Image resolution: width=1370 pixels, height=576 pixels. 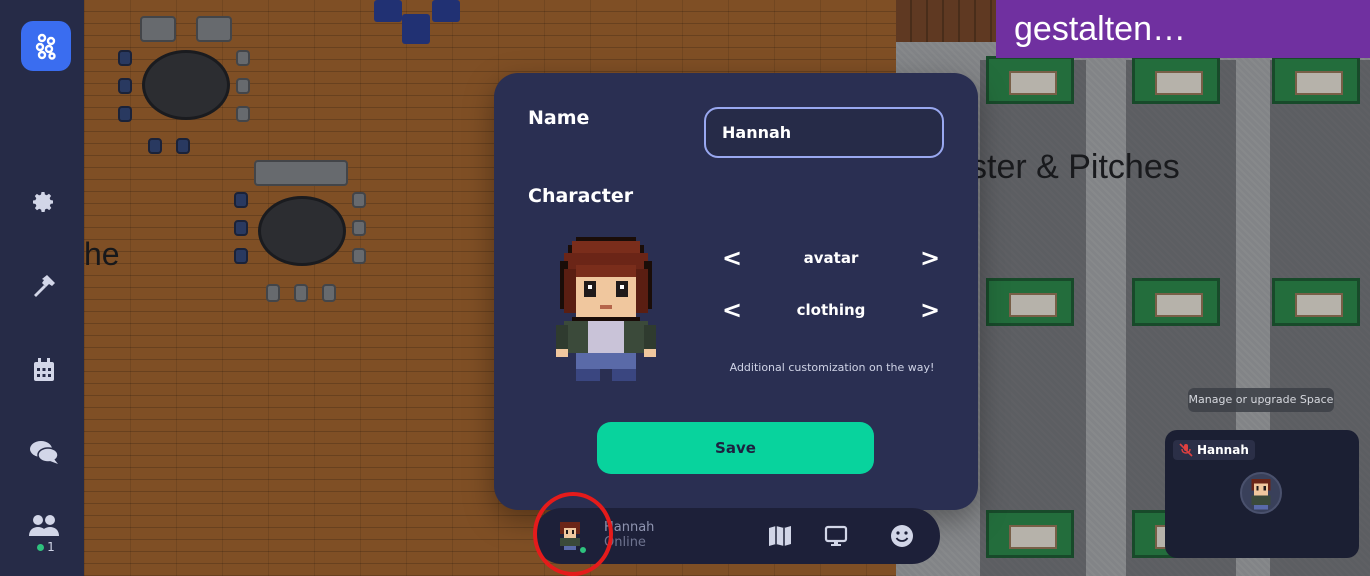 I want to click on name-label: Name, so click(x=559, y=118).